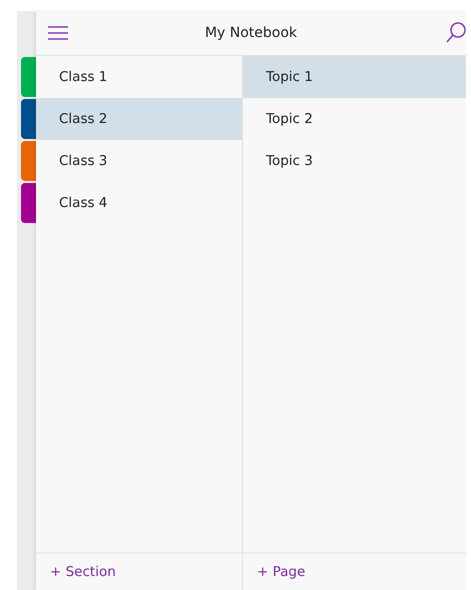 The width and height of the screenshot is (471, 590). What do you see at coordinates (281, 572) in the screenshot?
I see `add-page-button: + Page` at bounding box center [281, 572].